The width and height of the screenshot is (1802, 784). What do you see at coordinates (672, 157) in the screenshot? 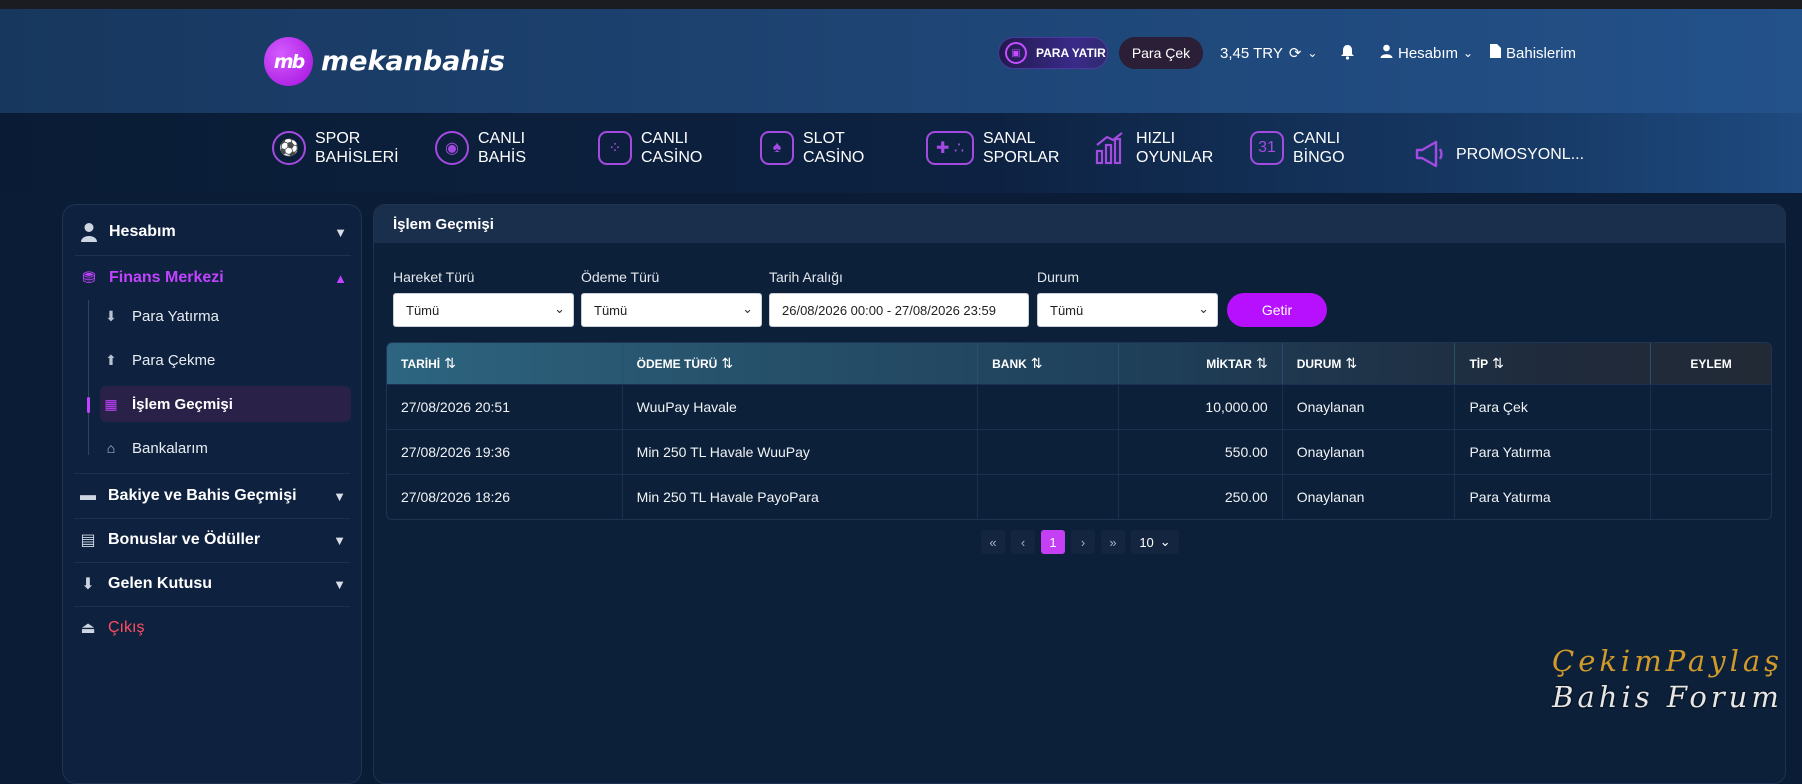
I see `nav-line2: CASİNO` at bounding box center [672, 157].